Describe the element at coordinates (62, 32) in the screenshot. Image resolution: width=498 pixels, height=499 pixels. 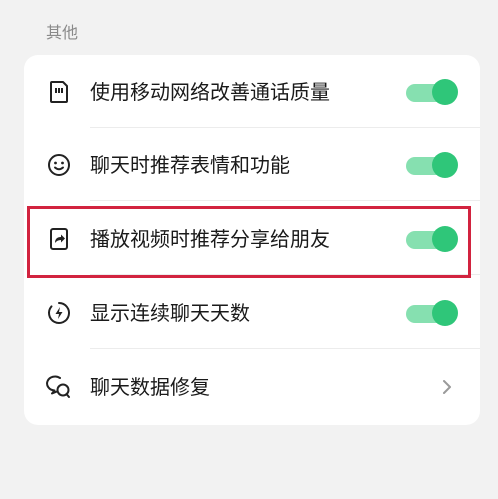
I see `section-title: 其他` at that location.